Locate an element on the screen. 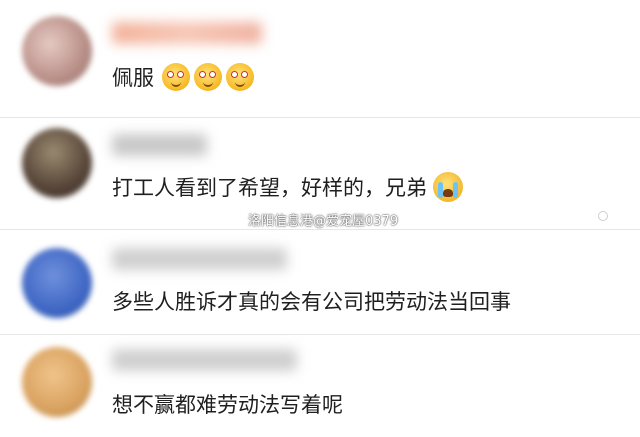 Image resolution: width=640 pixels, height=437 pixels. crying-emoji-icon is located at coordinates (448, 187).